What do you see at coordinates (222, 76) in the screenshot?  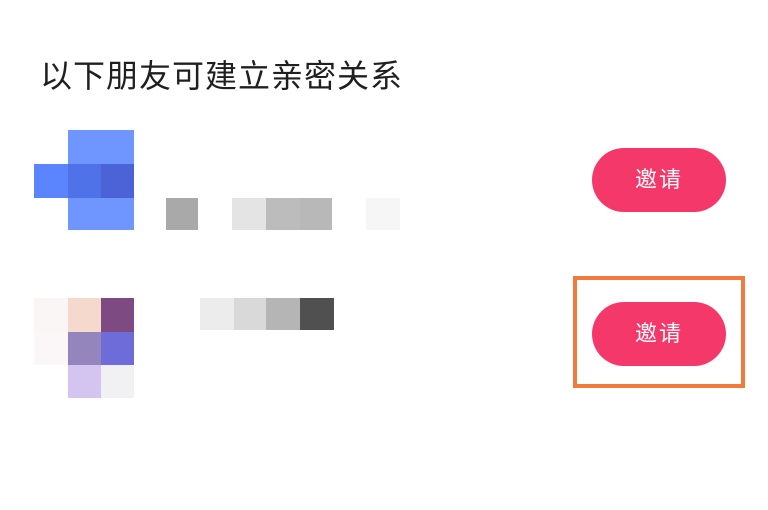 I see `page-title: 以下朋友可建立亲密关系` at bounding box center [222, 76].